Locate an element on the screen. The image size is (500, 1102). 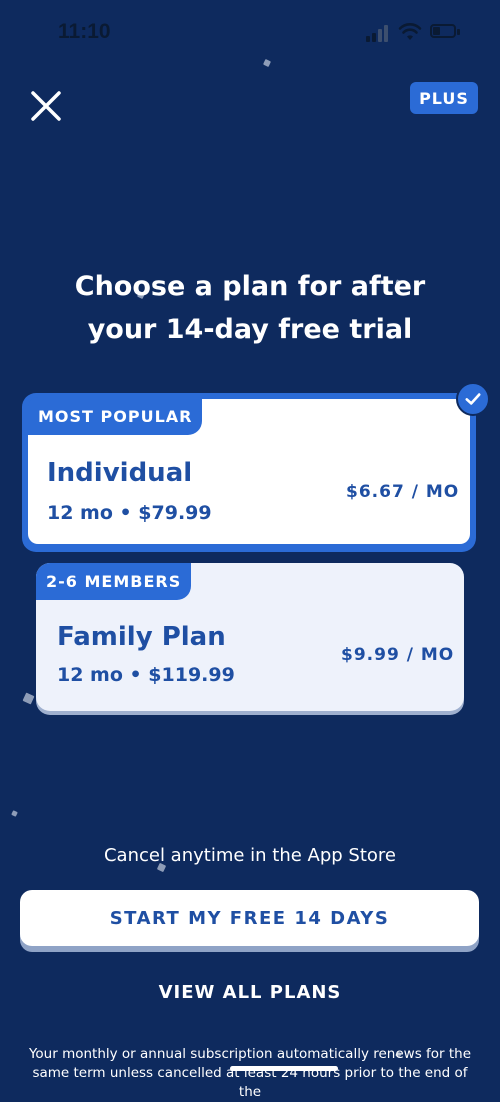
plan-term-family: 12 mo • $119.99 is located at coordinates (146, 675).